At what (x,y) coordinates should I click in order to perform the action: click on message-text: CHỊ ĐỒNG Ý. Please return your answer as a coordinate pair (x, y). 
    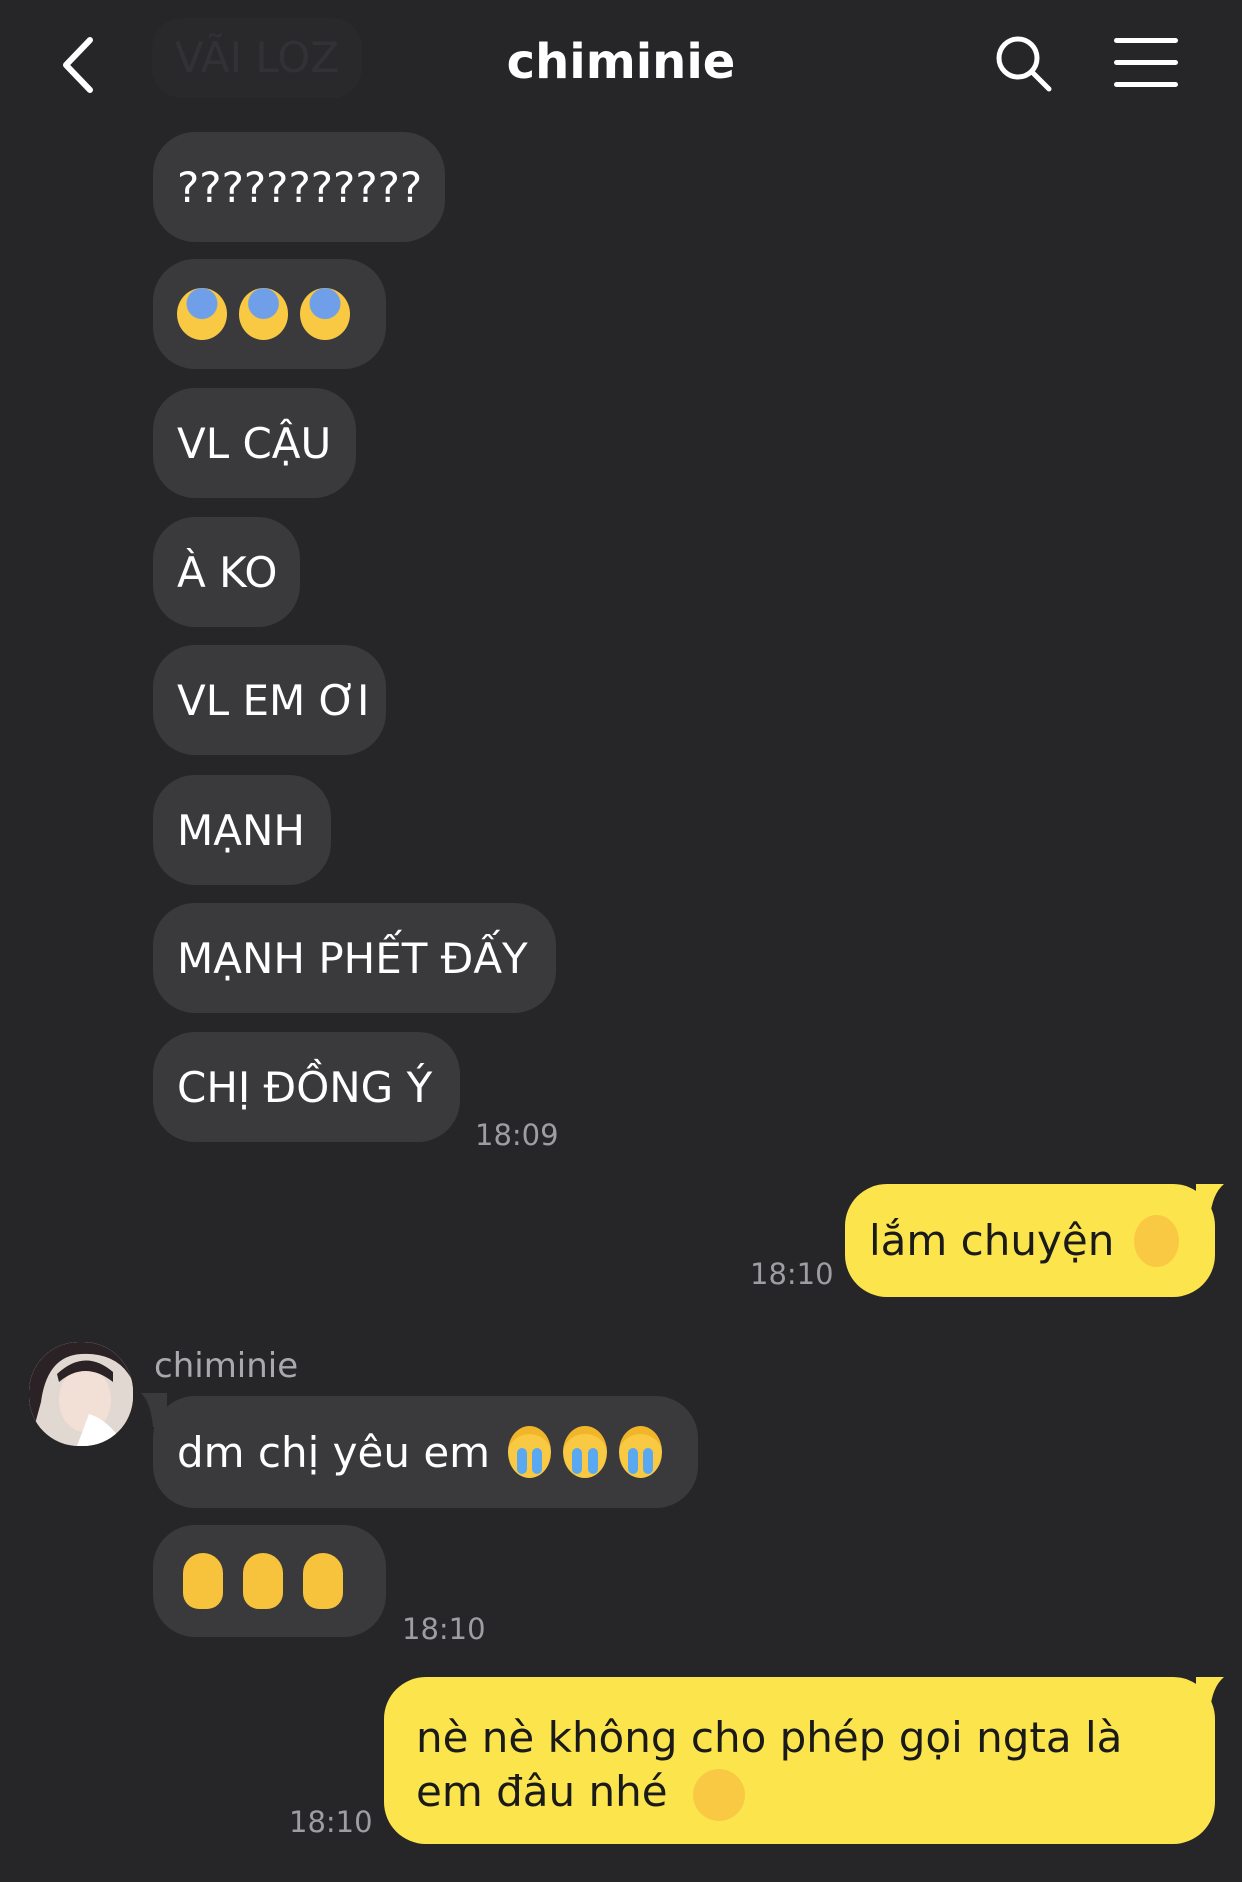
    Looking at the image, I should click on (305, 1087).